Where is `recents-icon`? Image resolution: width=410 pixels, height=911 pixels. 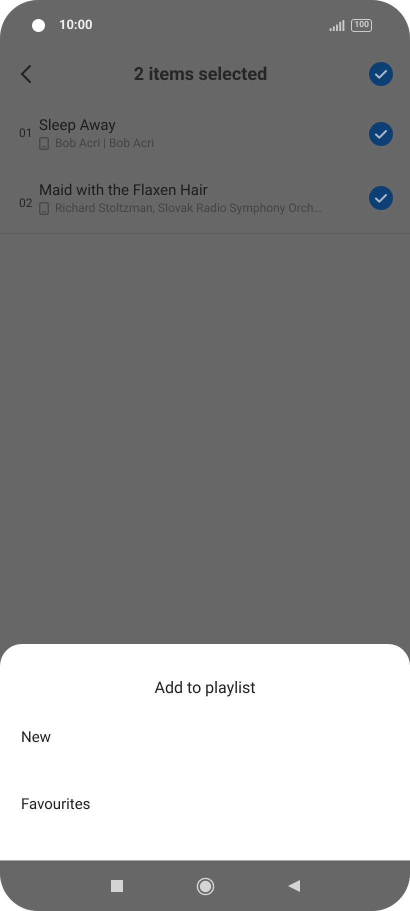 recents-icon is located at coordinates (117, 886).